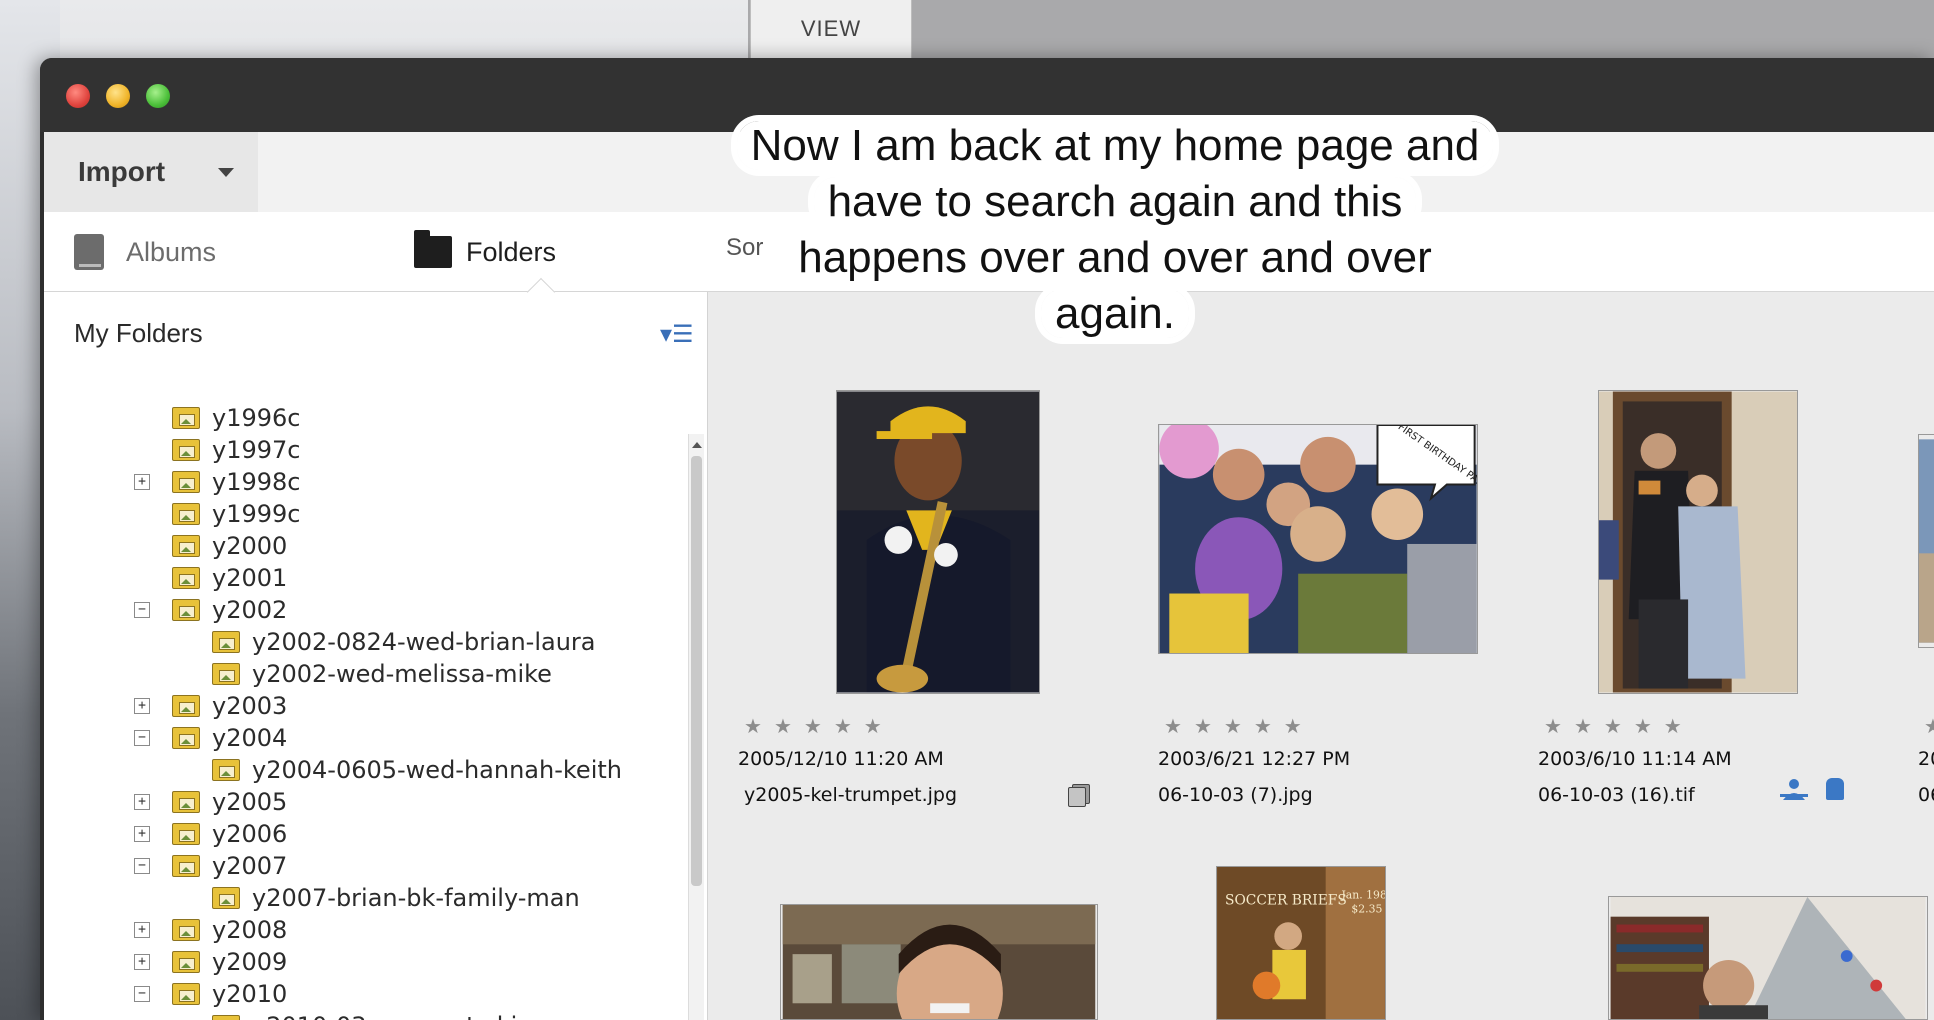  Describe the element at coordinates (1079, 795) in the screenshot. I see `stack-icon` at that location.